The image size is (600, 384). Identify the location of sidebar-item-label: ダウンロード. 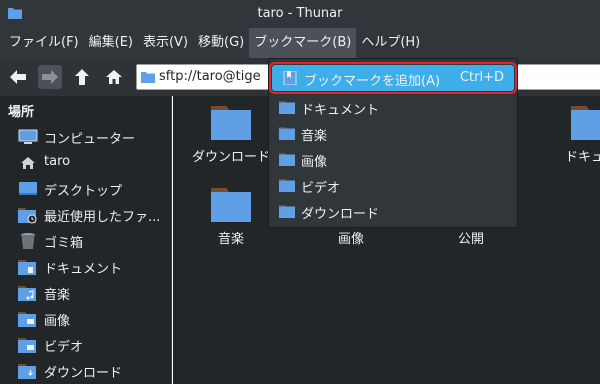
(83, 373).